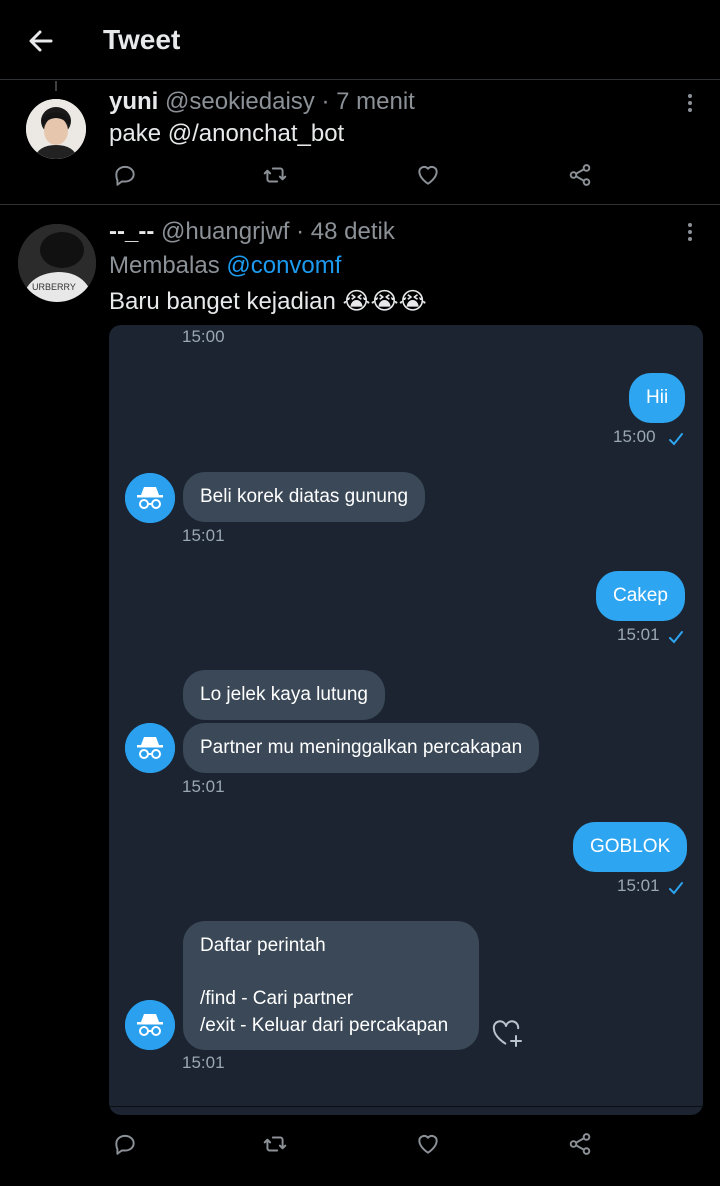 The height and width of the screenshot is (1186, 720). What do you see at coordinates (278, 231) in the screenshot?
I see `author-handle-time: @huangrjwf · 48 detik` at bounding box center [278, 231].